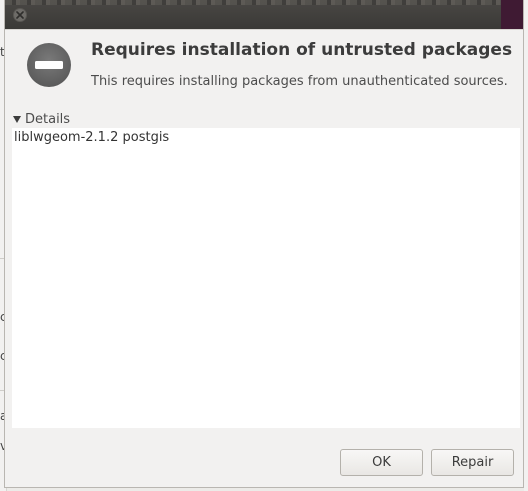  I want to click on details-expander-label: Details, so click(48, 119).